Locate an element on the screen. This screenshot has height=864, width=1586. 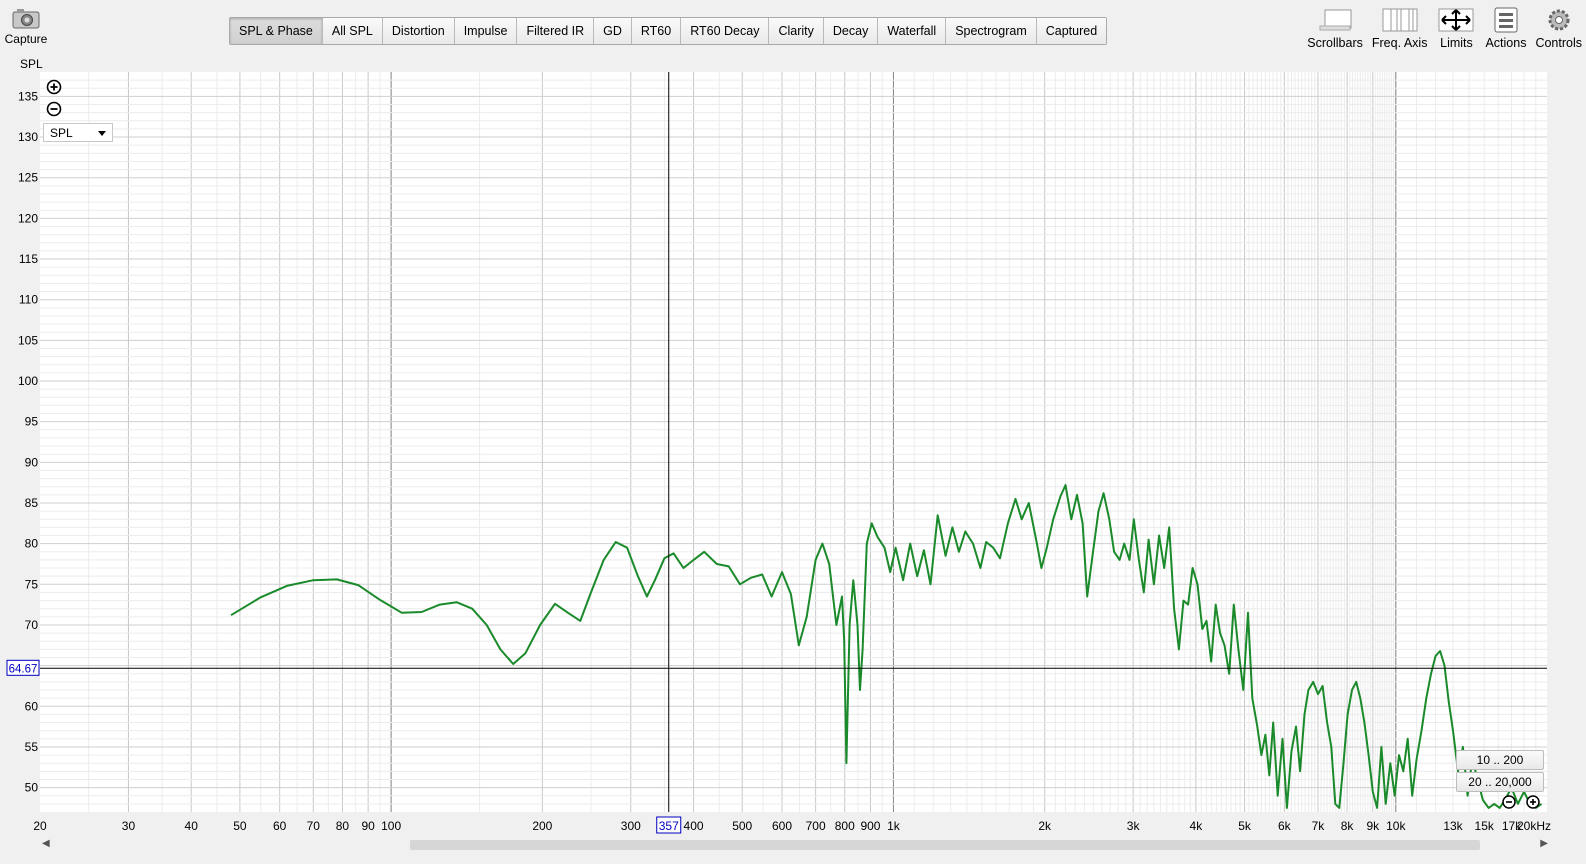
actions-button: Actions is located at coordinates (1505, 28).